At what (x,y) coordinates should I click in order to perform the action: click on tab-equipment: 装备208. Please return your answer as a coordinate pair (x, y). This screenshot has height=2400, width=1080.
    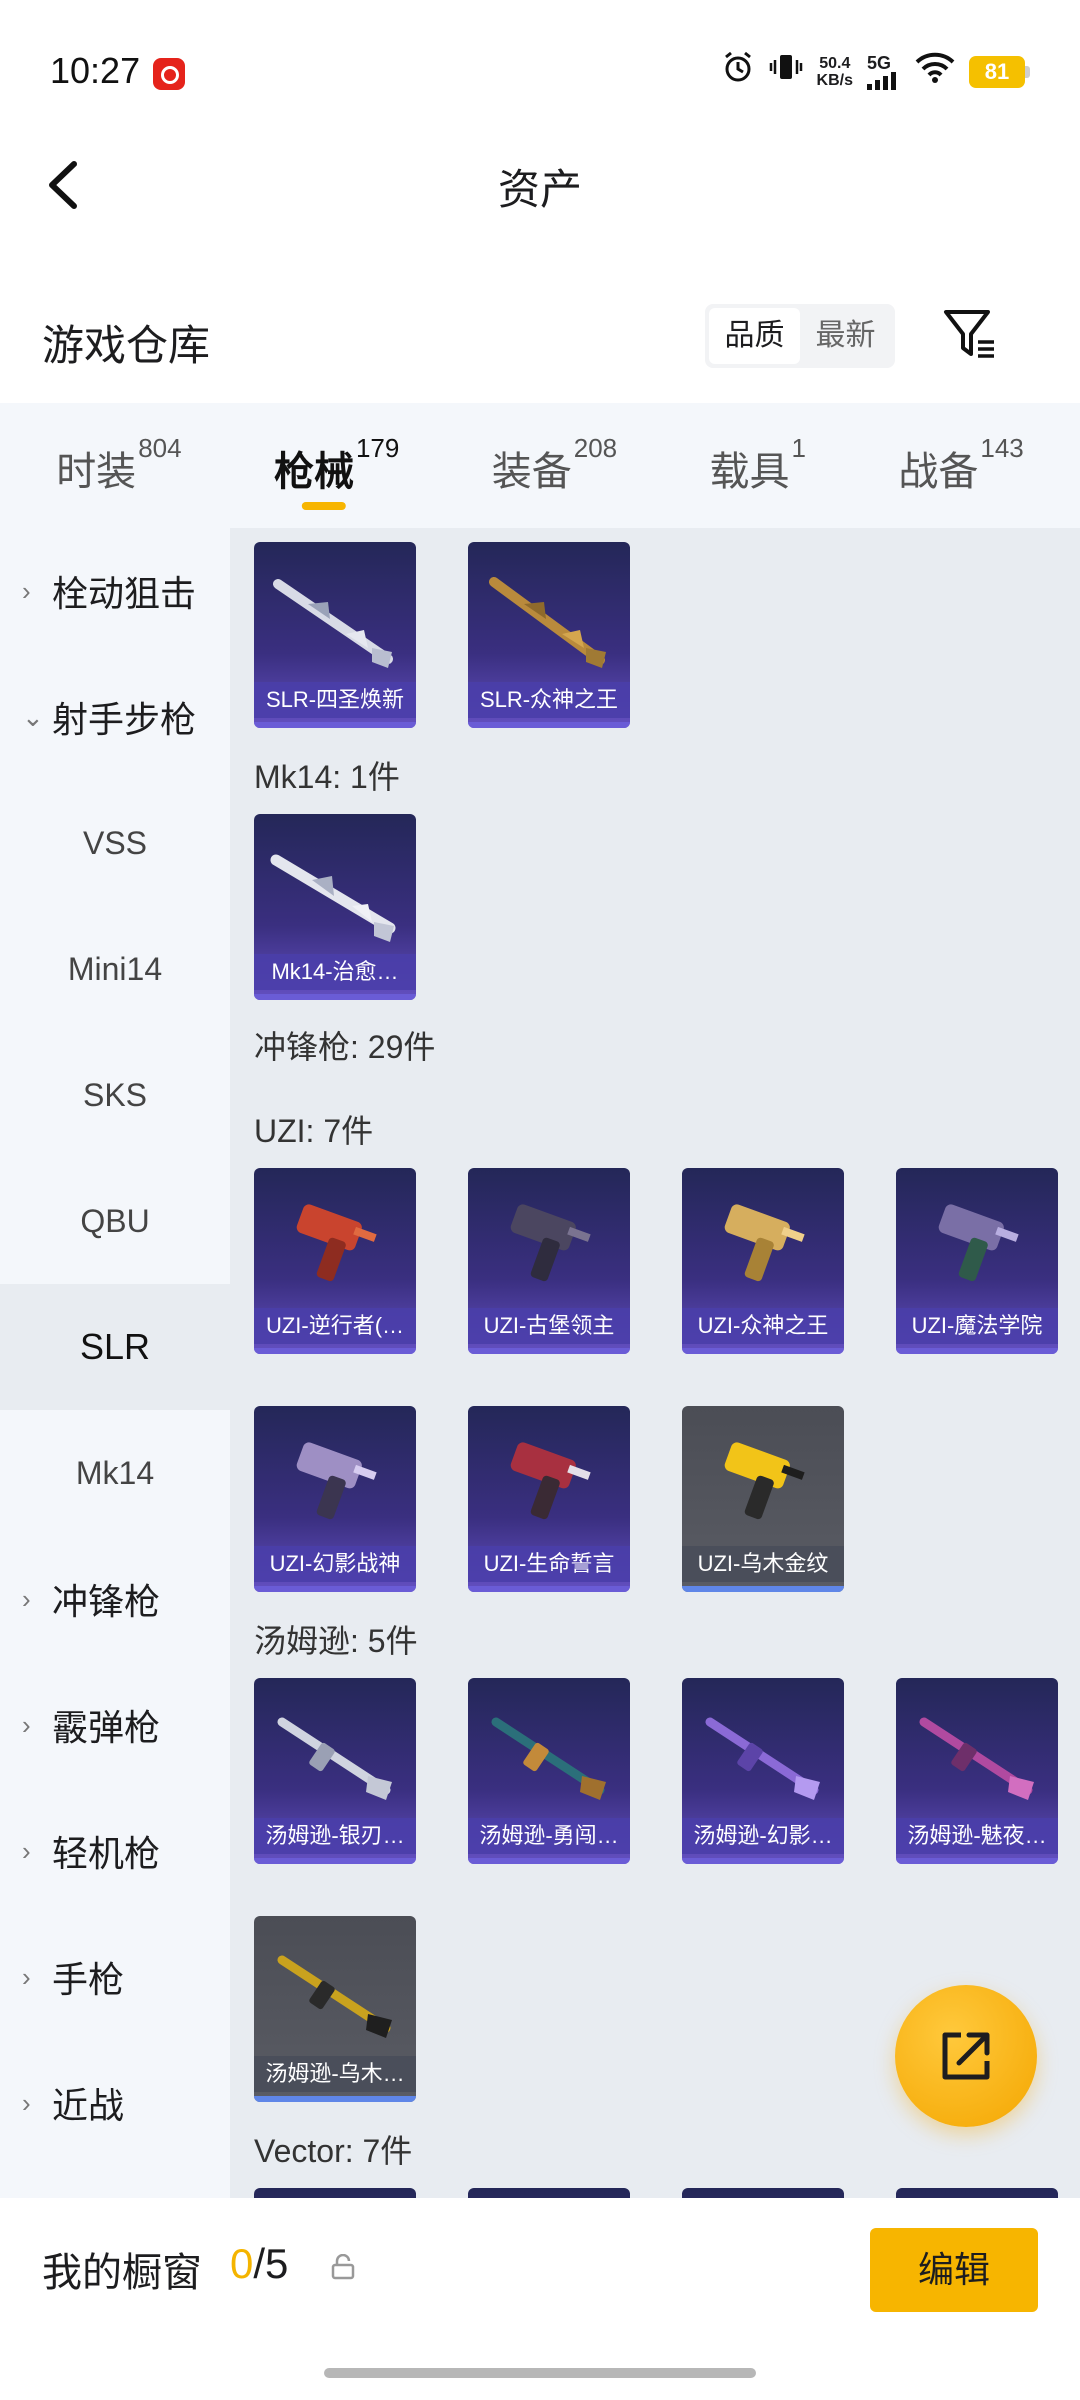
    Looking at the image, I should click on (554, 465).